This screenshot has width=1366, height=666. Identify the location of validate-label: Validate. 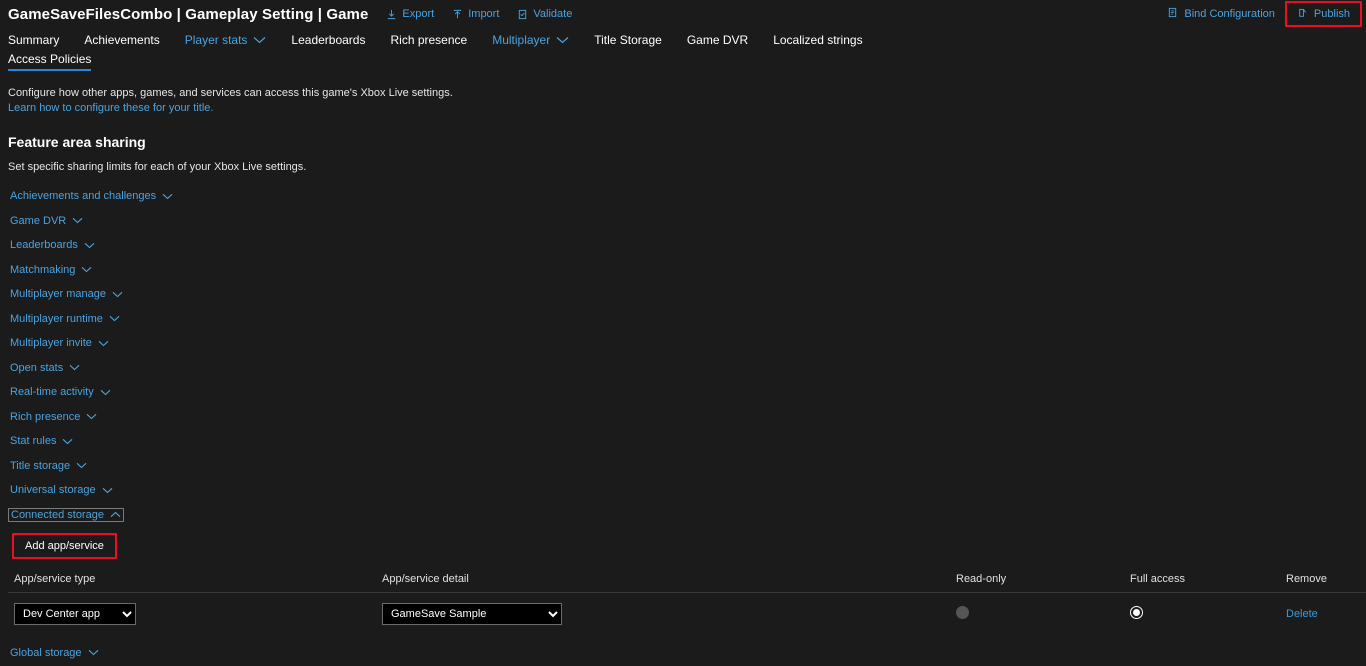
(553, 14).